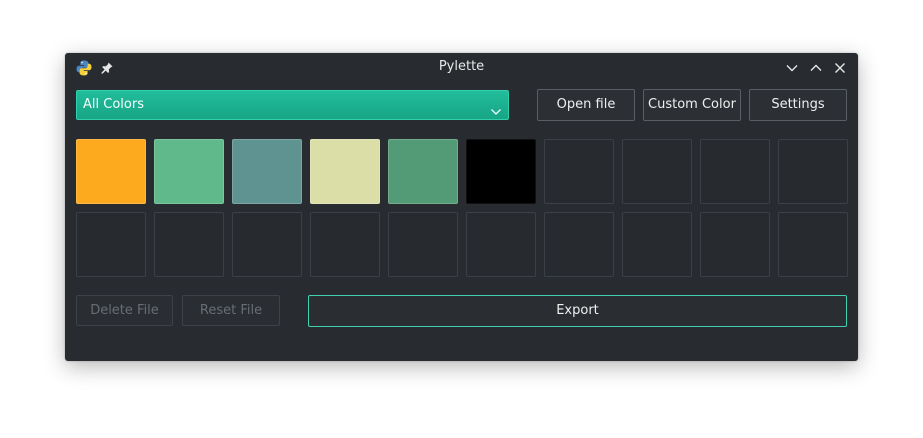  I want to click on reset-file-button: Reset File, so click(231, 310).